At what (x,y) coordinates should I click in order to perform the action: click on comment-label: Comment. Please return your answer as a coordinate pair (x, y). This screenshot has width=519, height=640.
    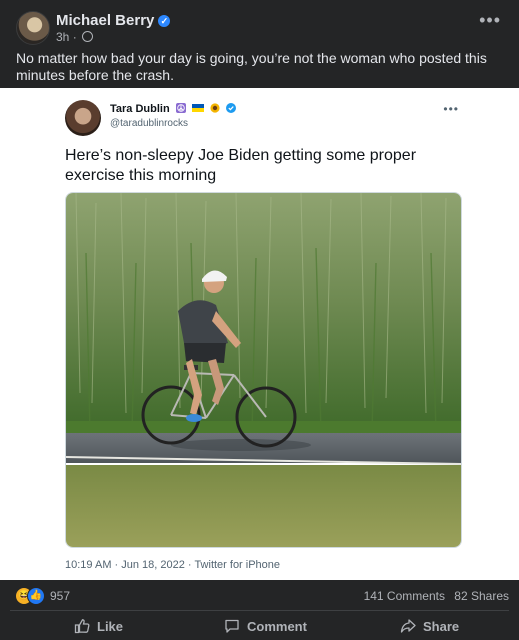
    Looking at the image, I should click on (277, 626).